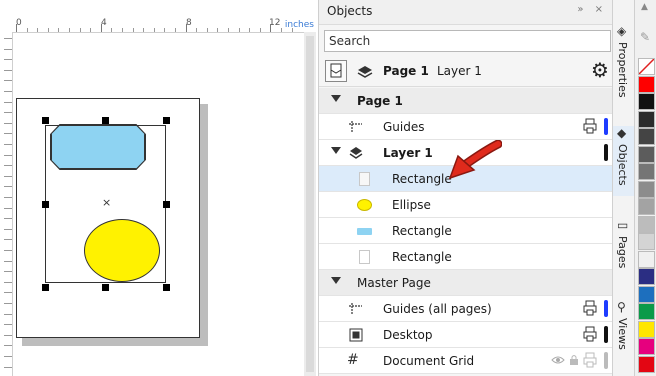  Describe the element at coordinates (299, 25) in the screenshot. I see `ruler-unit: inches` at that location.